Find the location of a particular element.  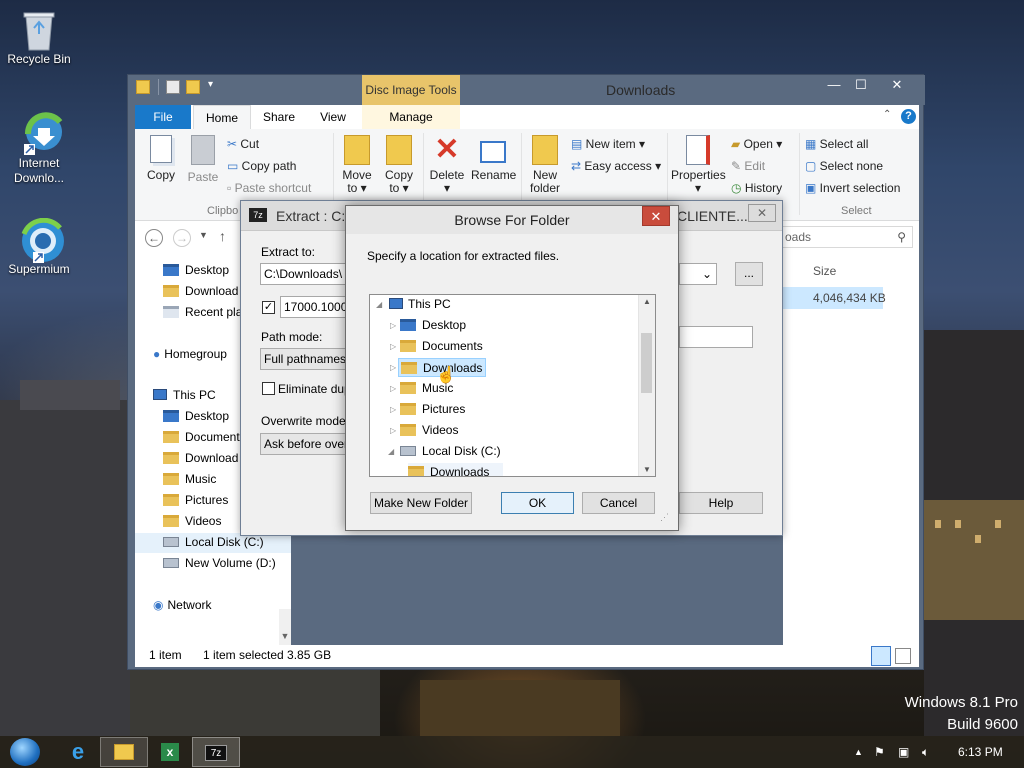

properties-button: Properties ▾ is located at coordinates (698, 165).